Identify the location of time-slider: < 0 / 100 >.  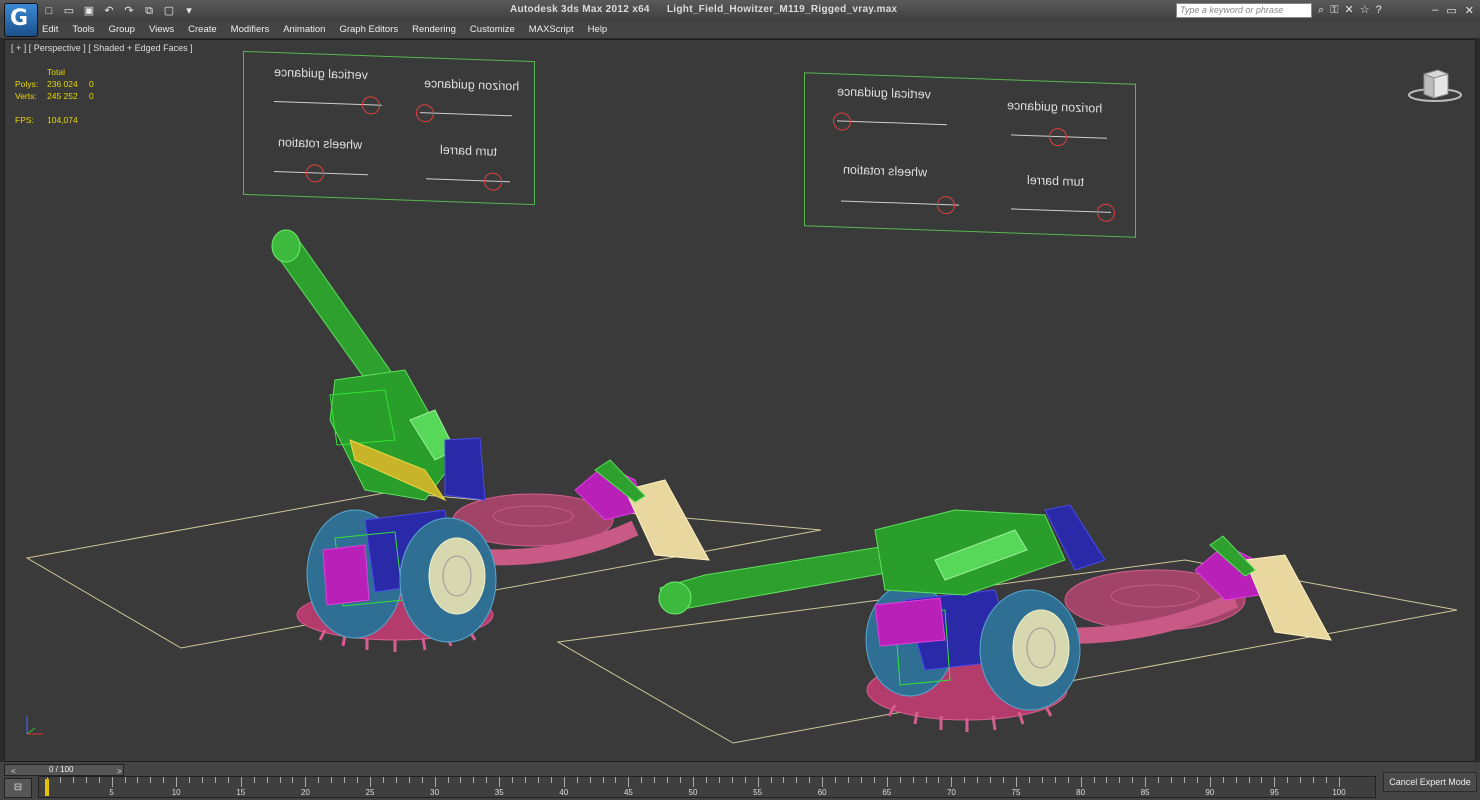
(64, 770).